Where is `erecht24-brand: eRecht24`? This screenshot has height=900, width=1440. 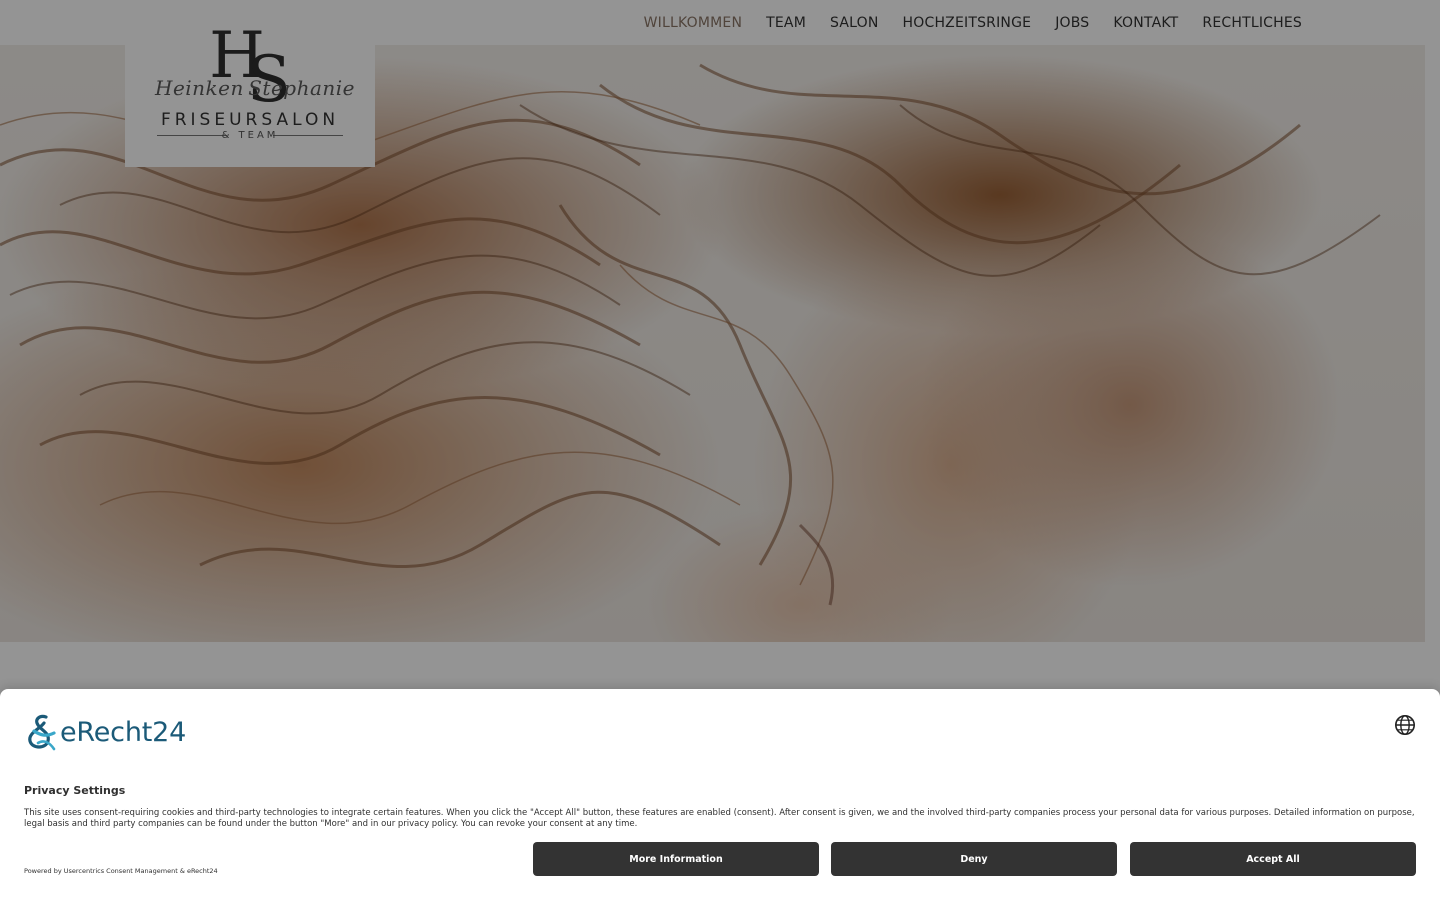 erecht24-brand: eRecht24 is located at coordinates (105, 732).